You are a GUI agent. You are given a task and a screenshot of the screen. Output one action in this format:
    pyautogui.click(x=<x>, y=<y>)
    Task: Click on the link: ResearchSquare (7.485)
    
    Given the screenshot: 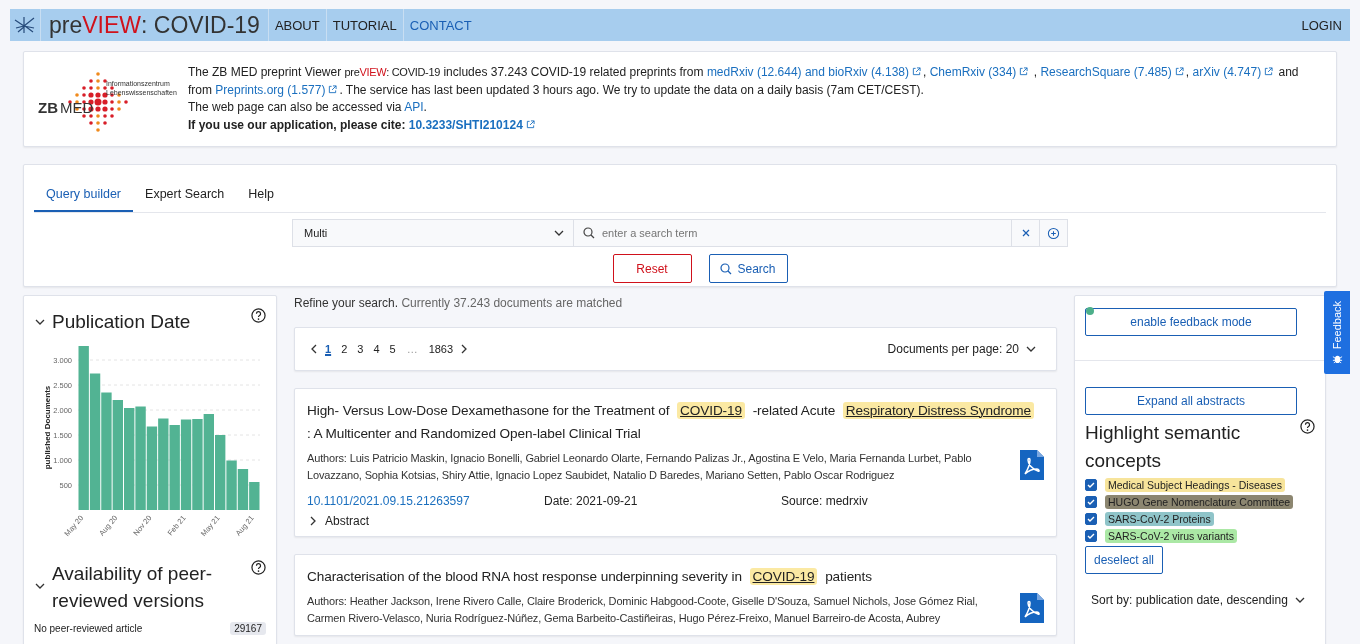 What is the action you would take?
    pyautogui.click(x=1113, y=72)
    